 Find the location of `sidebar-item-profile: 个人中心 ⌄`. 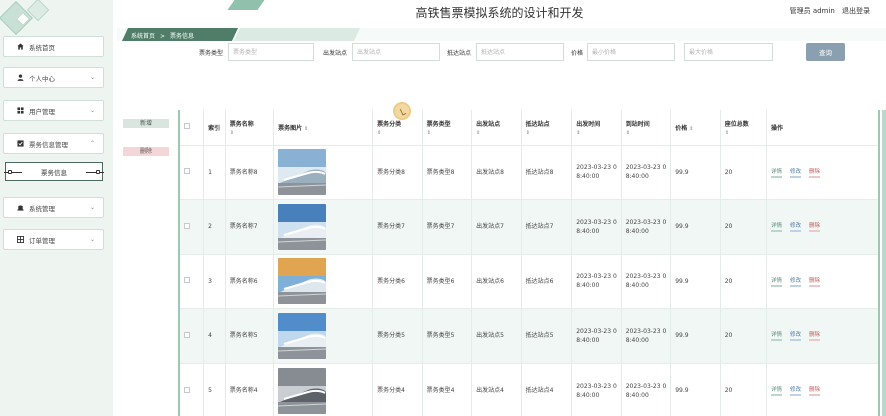

sidebar-item-profile: 个人中心 ⌄ is located at coordinates (53, 77).